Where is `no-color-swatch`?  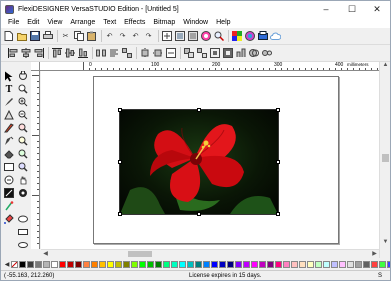 no-color-swatch is located at coordinates (14, 264).